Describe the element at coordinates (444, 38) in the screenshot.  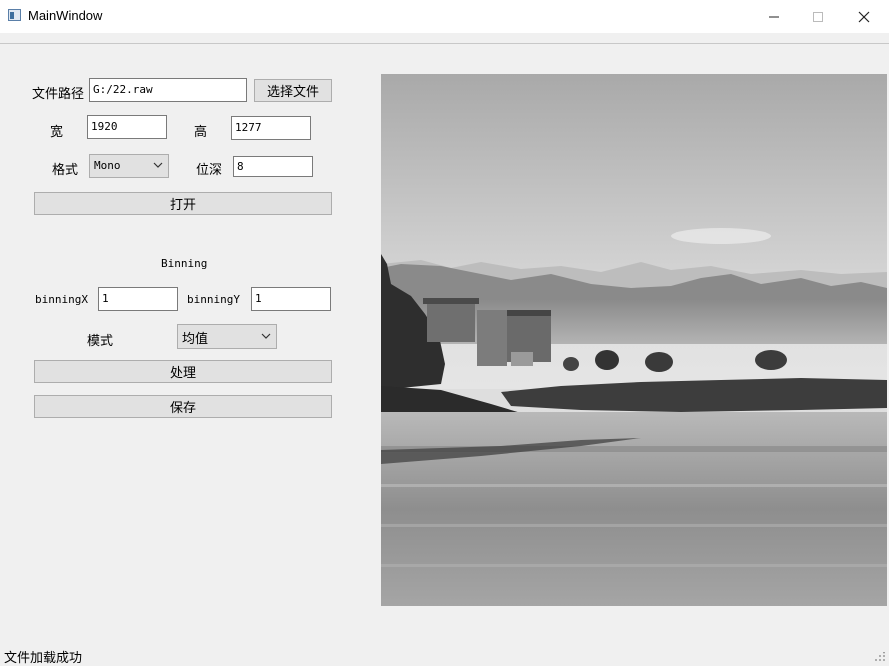
I see `menu-bar` at that location.